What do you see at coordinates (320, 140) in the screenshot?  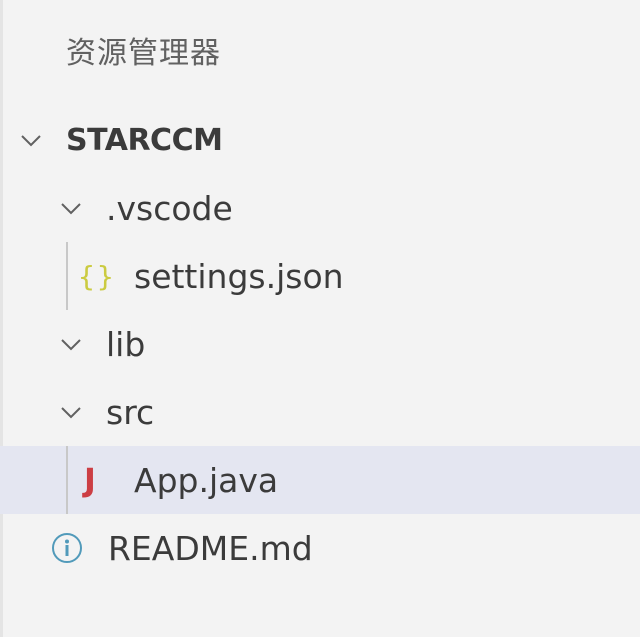 I see `tree-item-root: STARCCM` at bounding box center [320, 140].